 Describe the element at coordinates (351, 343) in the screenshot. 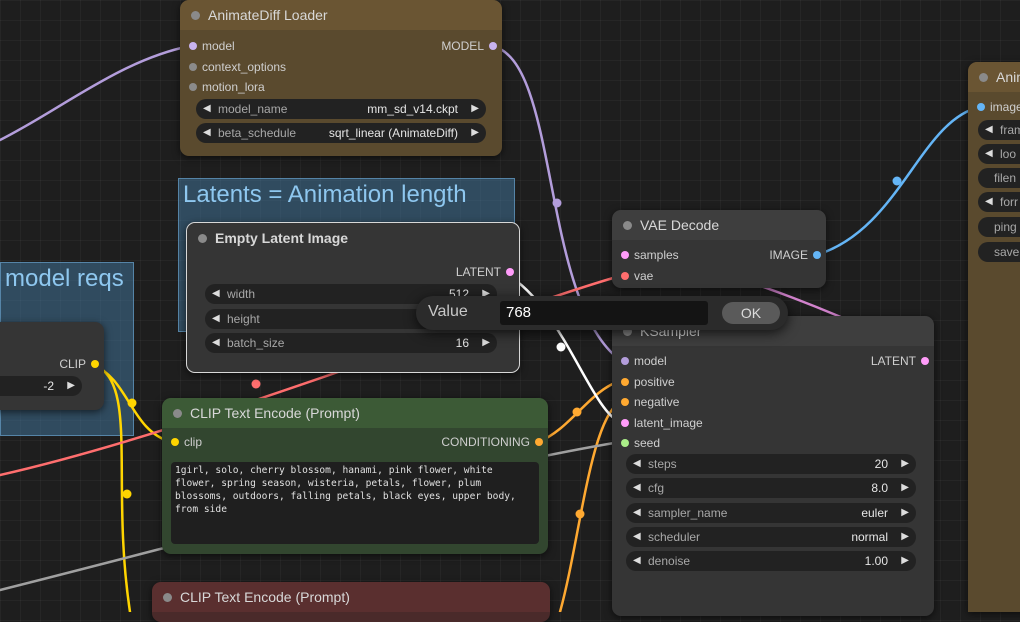

I see `widget-batch-size: ◀ batch_size 16 ▶` at that location.